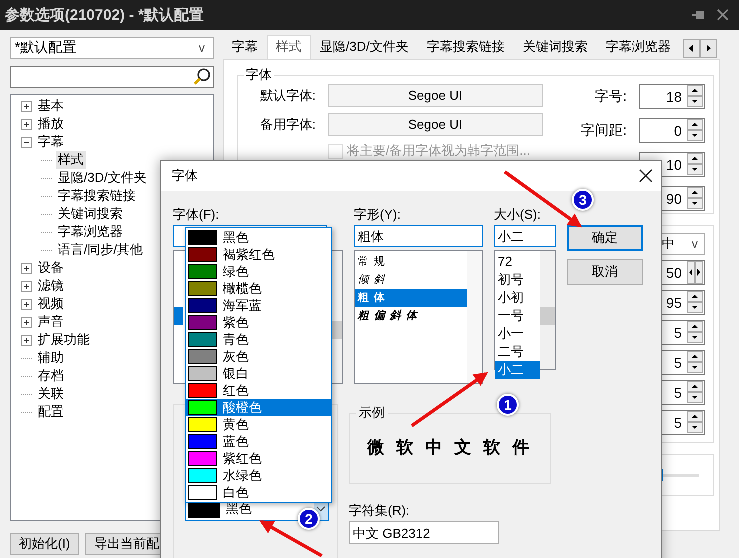 The width and height of the screenshot is (739, 558). What do you see at coordinates (26, 142) in the screenshot?
I see `collapse-icon` at bounding box center [26, 142].